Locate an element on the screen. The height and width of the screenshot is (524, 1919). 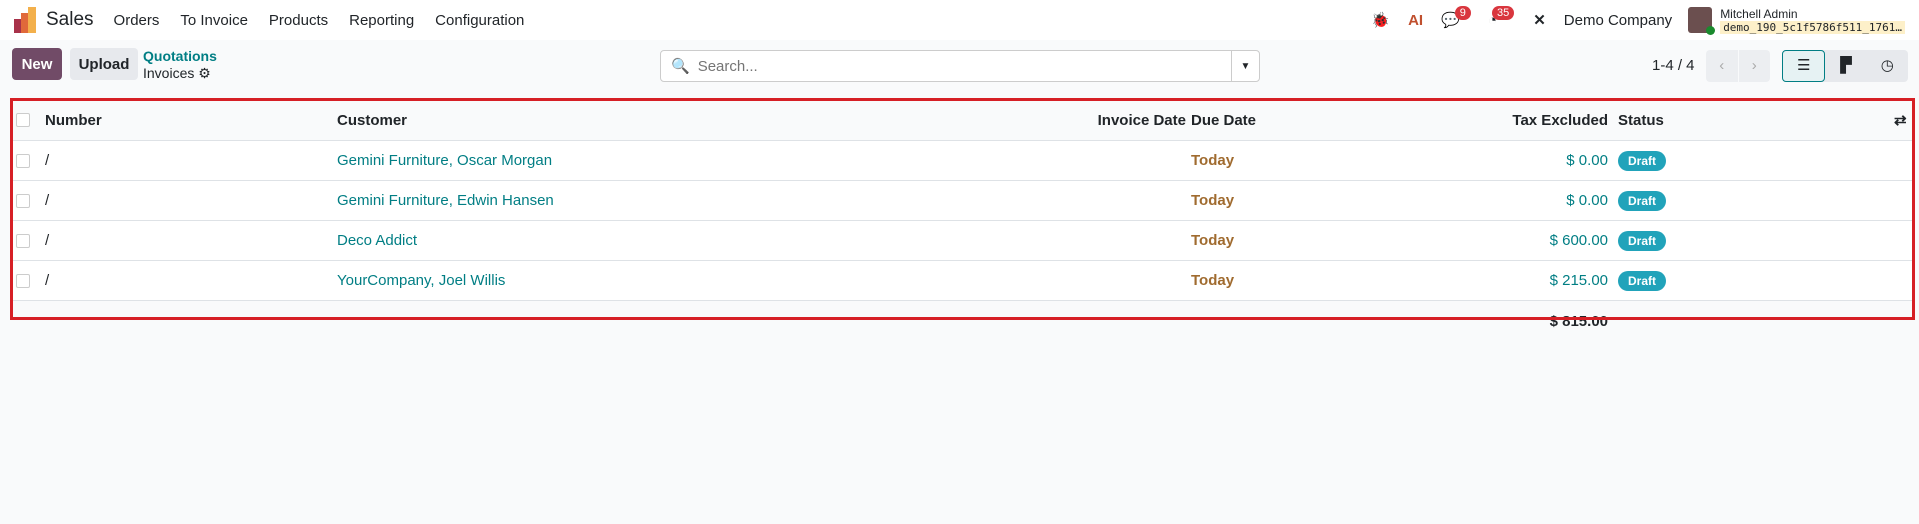
search-input is located at coordinates (964, 66).